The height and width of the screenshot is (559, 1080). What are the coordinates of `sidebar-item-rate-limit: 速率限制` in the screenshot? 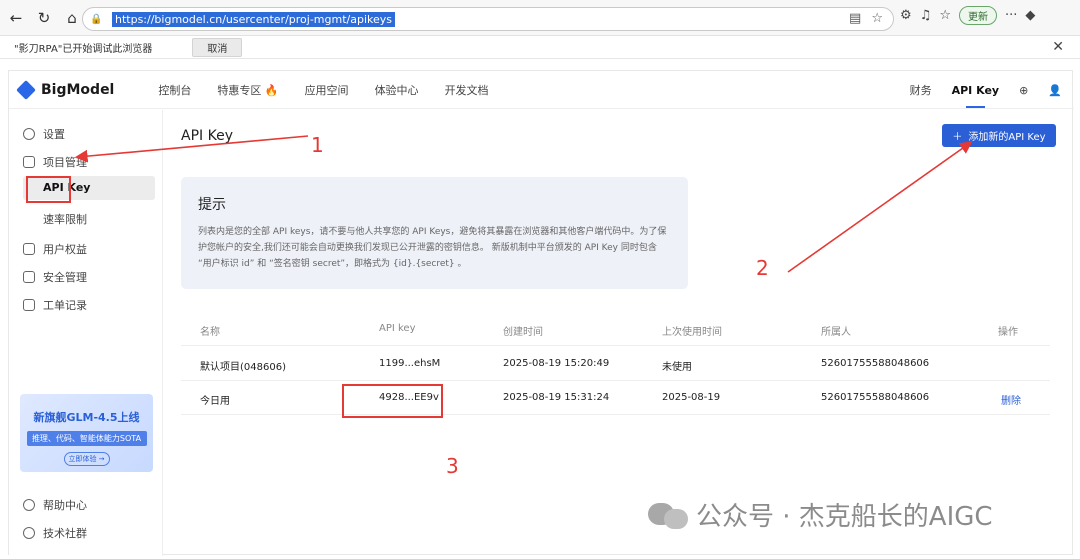 It's located at (65, 219).